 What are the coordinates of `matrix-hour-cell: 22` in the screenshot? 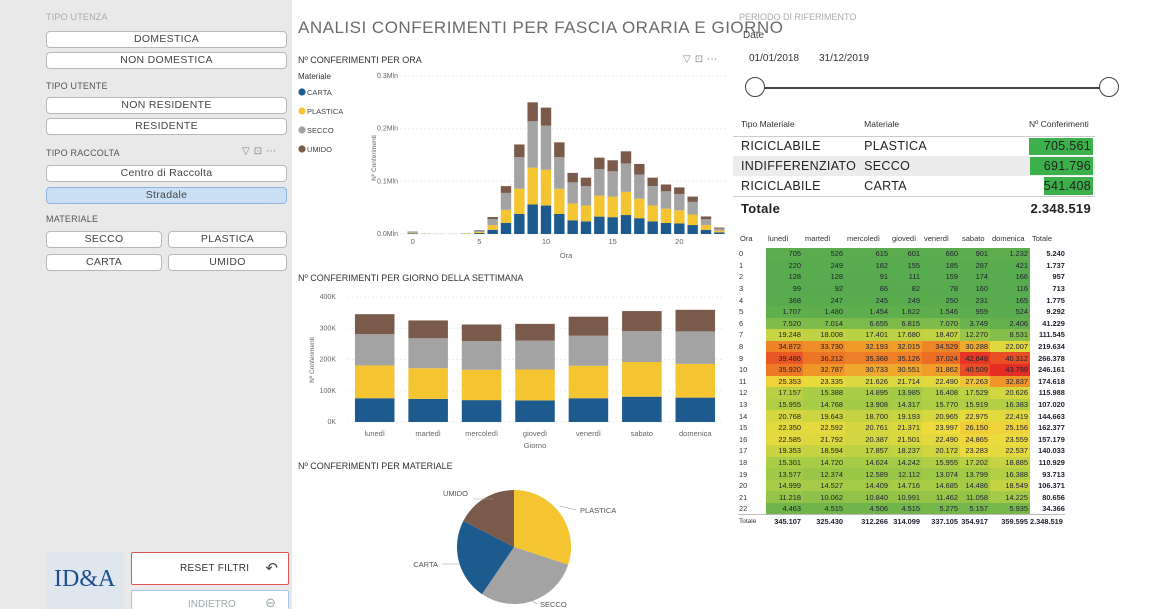 It's located at (752, 509).